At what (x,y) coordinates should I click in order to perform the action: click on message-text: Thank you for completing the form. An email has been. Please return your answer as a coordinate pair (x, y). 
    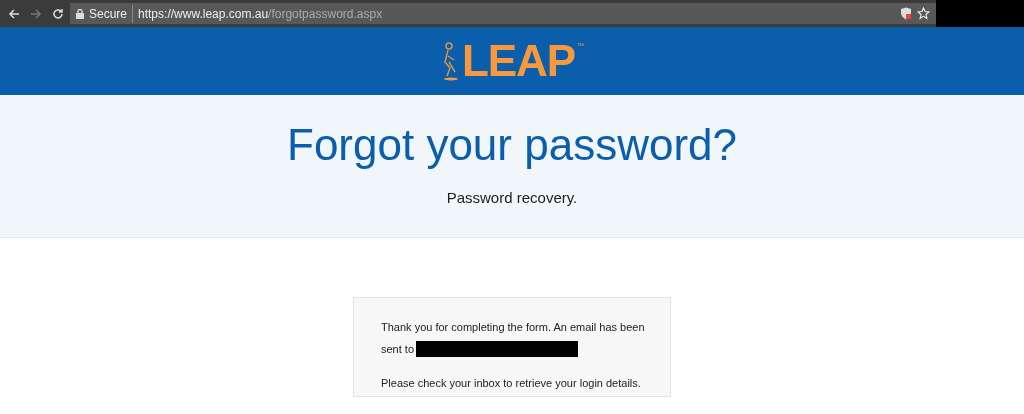
    Looking at the image, I should click on (512, 327).